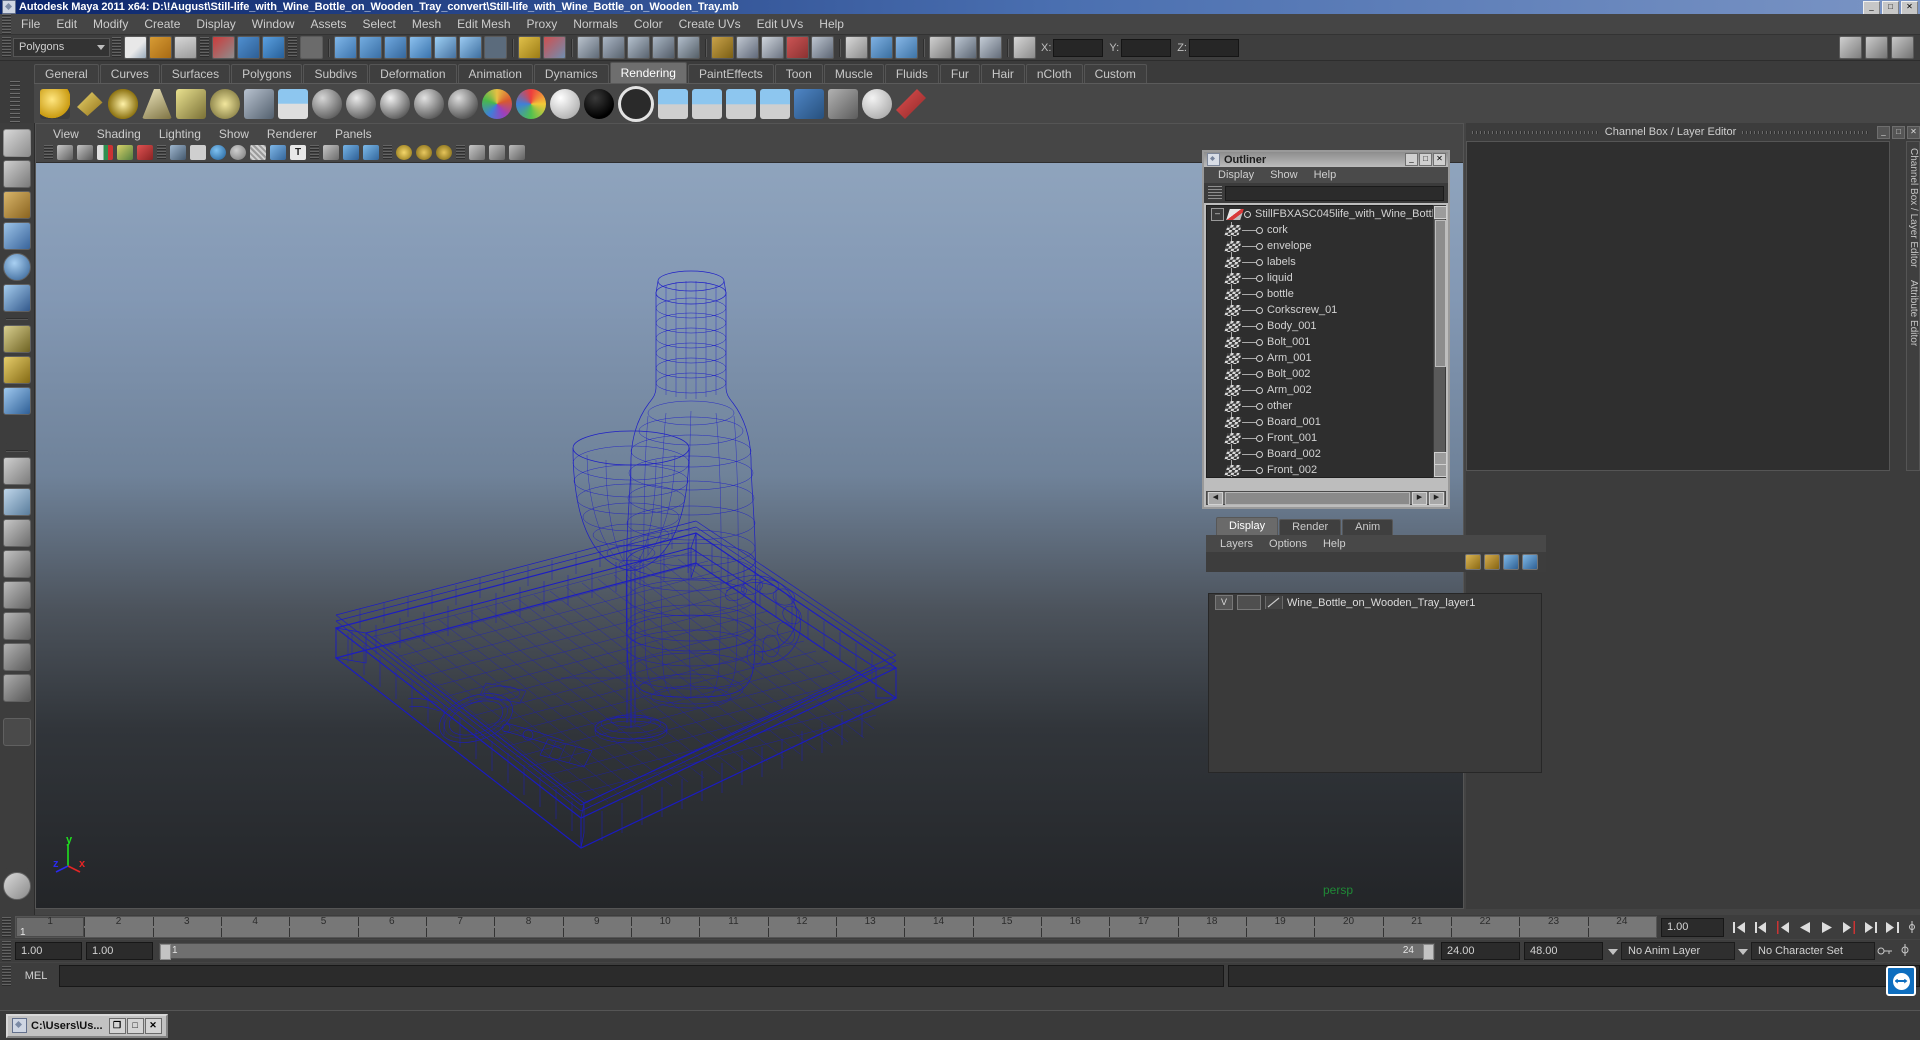 The width and height of the screenshot is (1920, 1040). What do you see at coordinates (1146, 47) in the screenshot?
I see `coord-y-field` at bounding box center [1146, 47].